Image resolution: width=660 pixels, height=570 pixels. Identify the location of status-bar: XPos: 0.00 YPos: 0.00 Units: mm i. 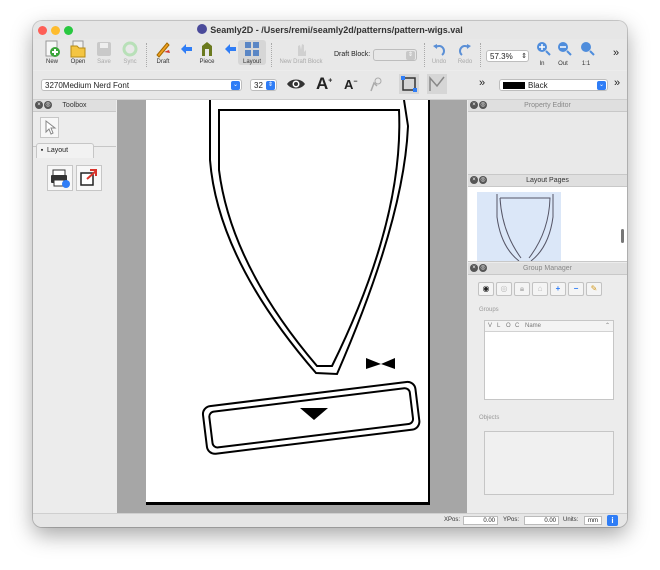
(330, 520).